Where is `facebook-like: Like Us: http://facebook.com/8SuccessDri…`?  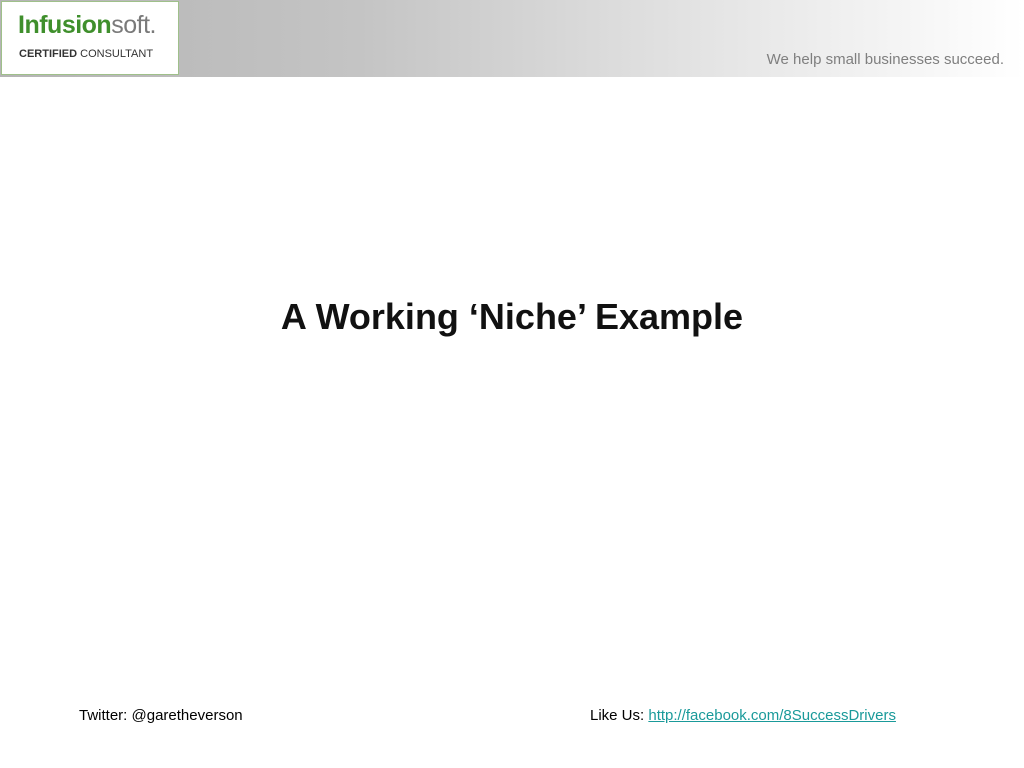
facebook-like: Like Us: http://facebook.com/8SuccessDri… is located at coordinates (743, 715).